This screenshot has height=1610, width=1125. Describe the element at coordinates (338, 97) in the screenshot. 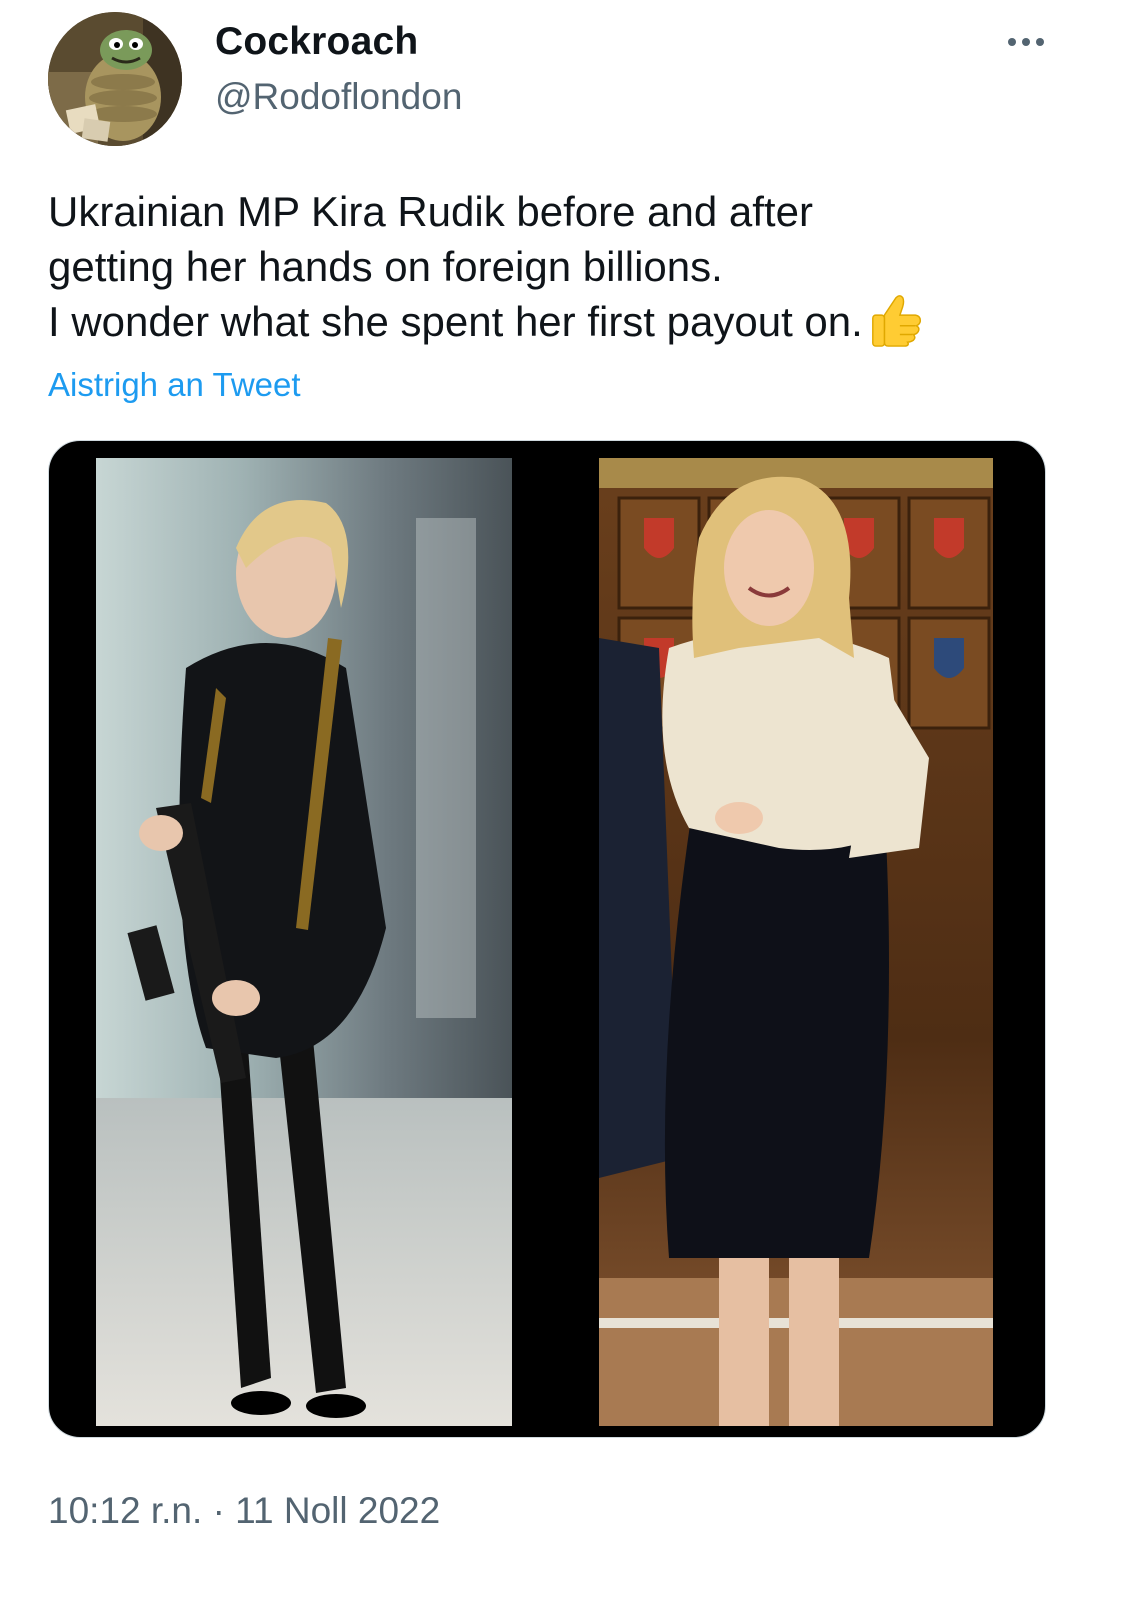

I see `author-handle: @Rodoflondon` at that location.